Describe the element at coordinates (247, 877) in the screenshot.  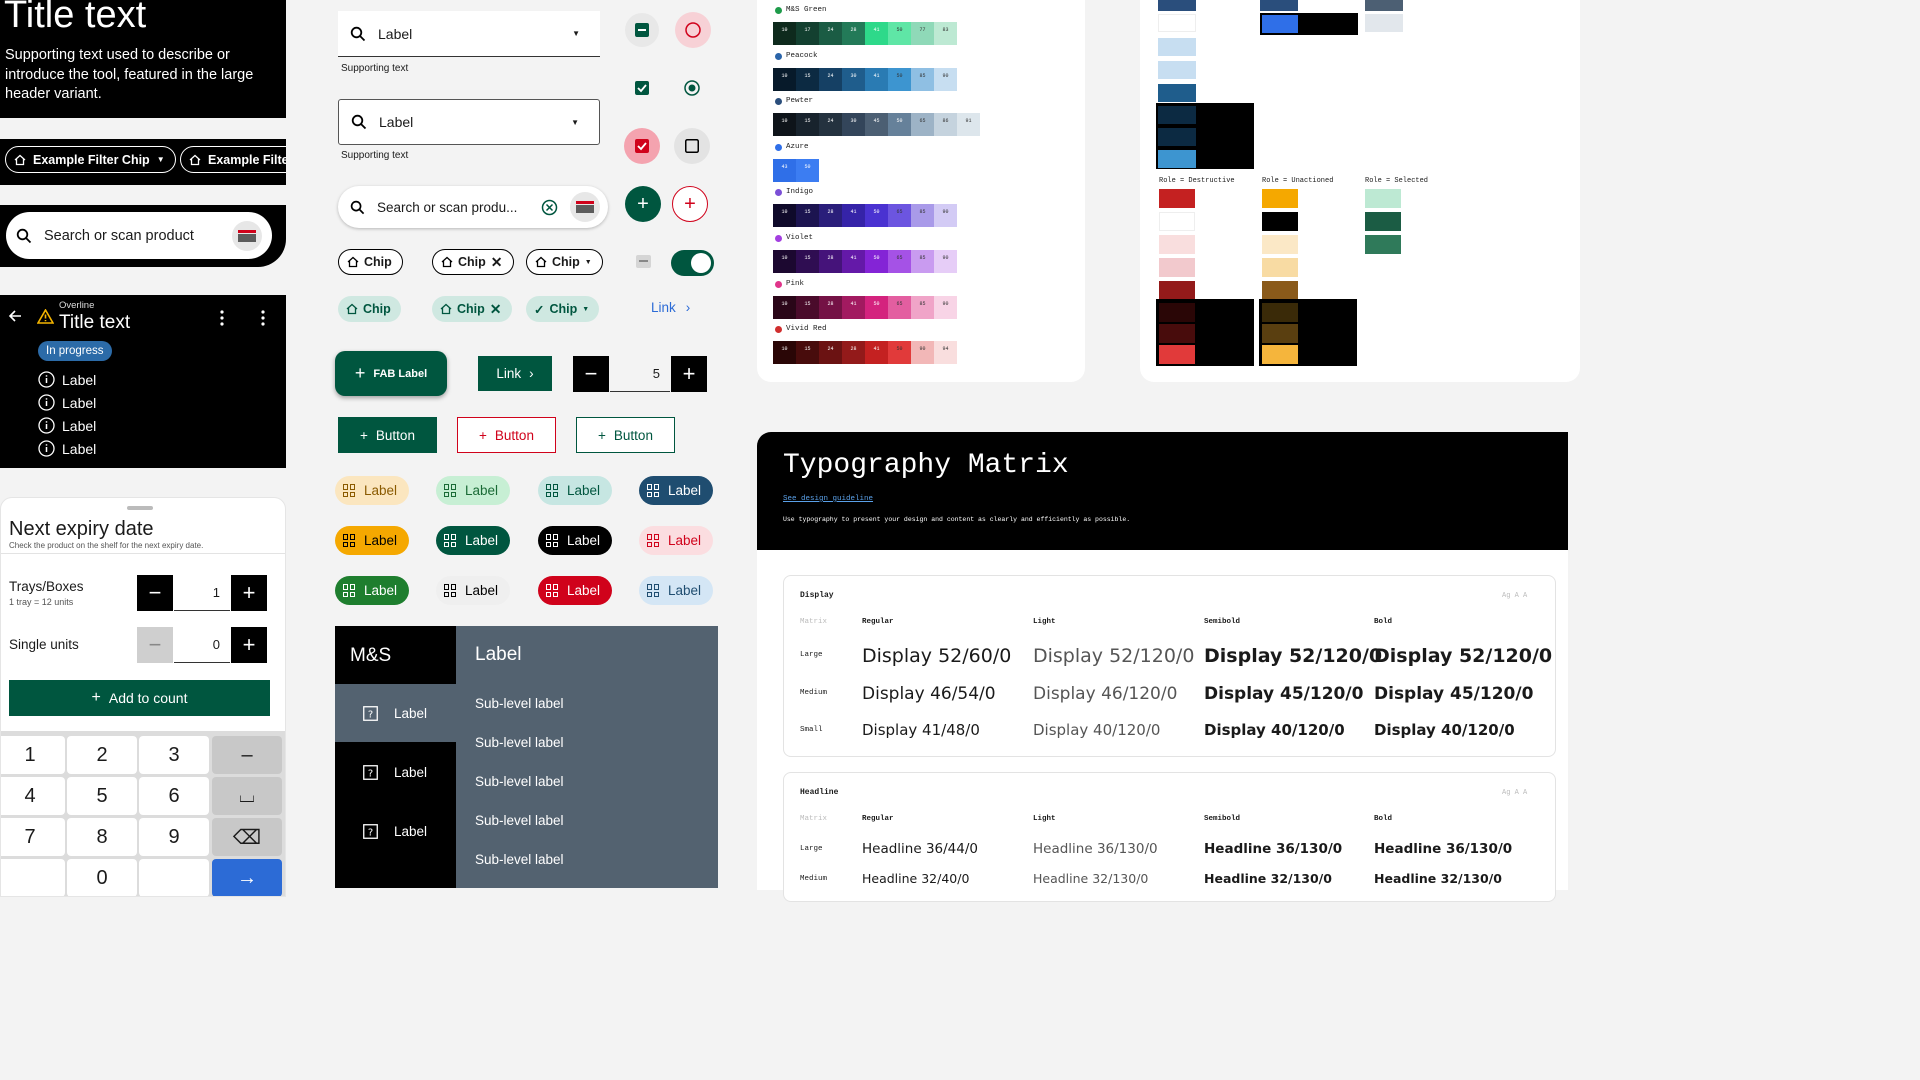
I see `key-enter: →` at that location.